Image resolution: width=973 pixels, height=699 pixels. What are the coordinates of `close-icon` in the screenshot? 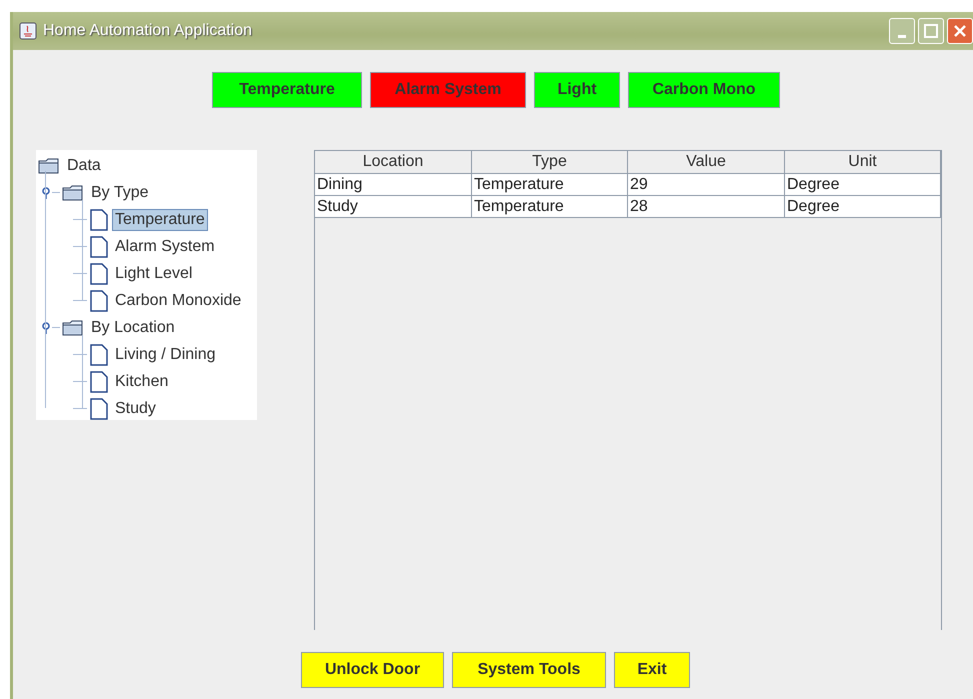 It's located at (960, 31).